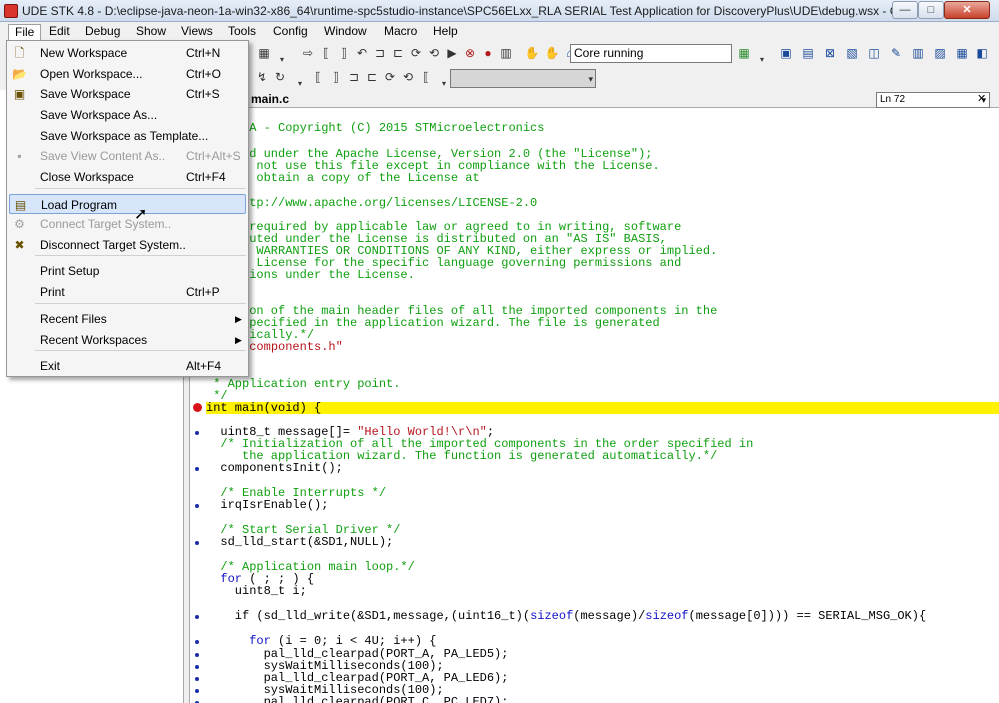 This screenshot has width=999, height=703. Describe the element at coordinates (197, 407) in the screenshot. I see `breakpoint-icon` at that location.